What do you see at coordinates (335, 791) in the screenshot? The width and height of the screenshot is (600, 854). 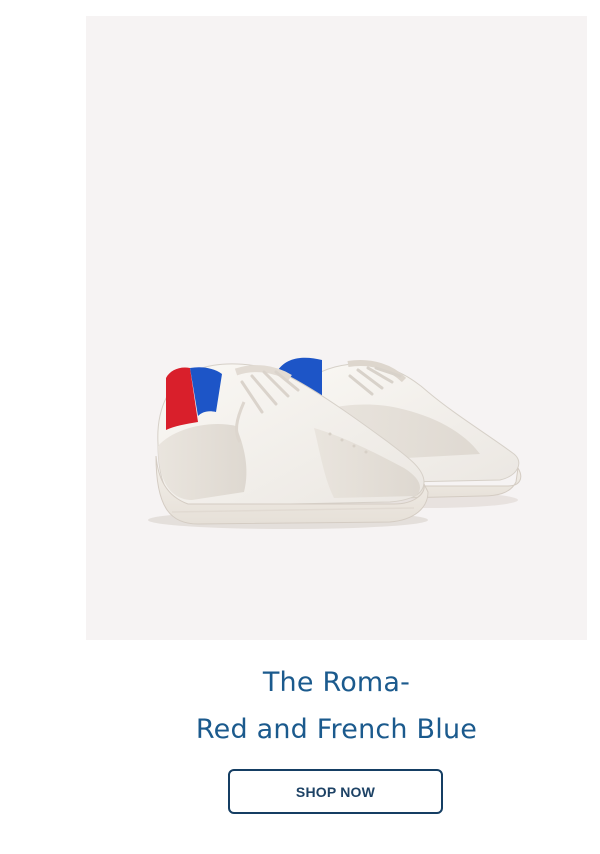 I see `shop-now-button: SHOP NOW` at bounding box center [335, 791].